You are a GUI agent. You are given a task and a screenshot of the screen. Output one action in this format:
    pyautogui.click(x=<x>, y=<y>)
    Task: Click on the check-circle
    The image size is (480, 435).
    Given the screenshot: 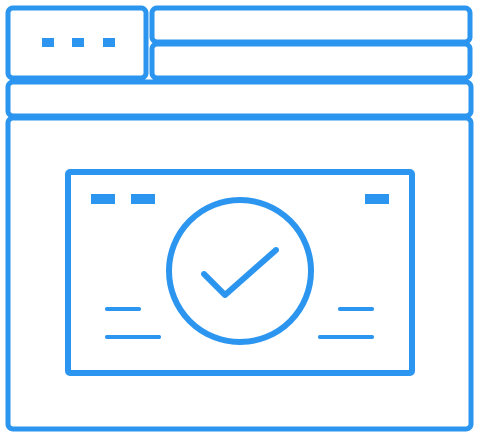 What is the action you would take?
    pyautogui.click(x=240, y=271)
    